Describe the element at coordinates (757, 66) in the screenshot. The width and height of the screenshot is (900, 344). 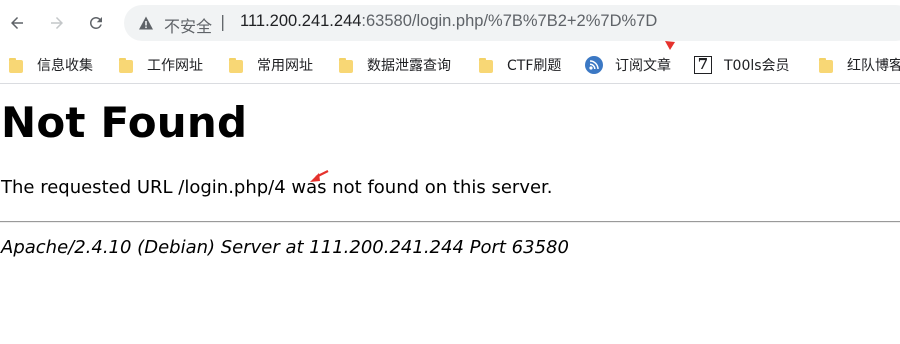
I see `bookmark-label: T00ls会员` at that location.